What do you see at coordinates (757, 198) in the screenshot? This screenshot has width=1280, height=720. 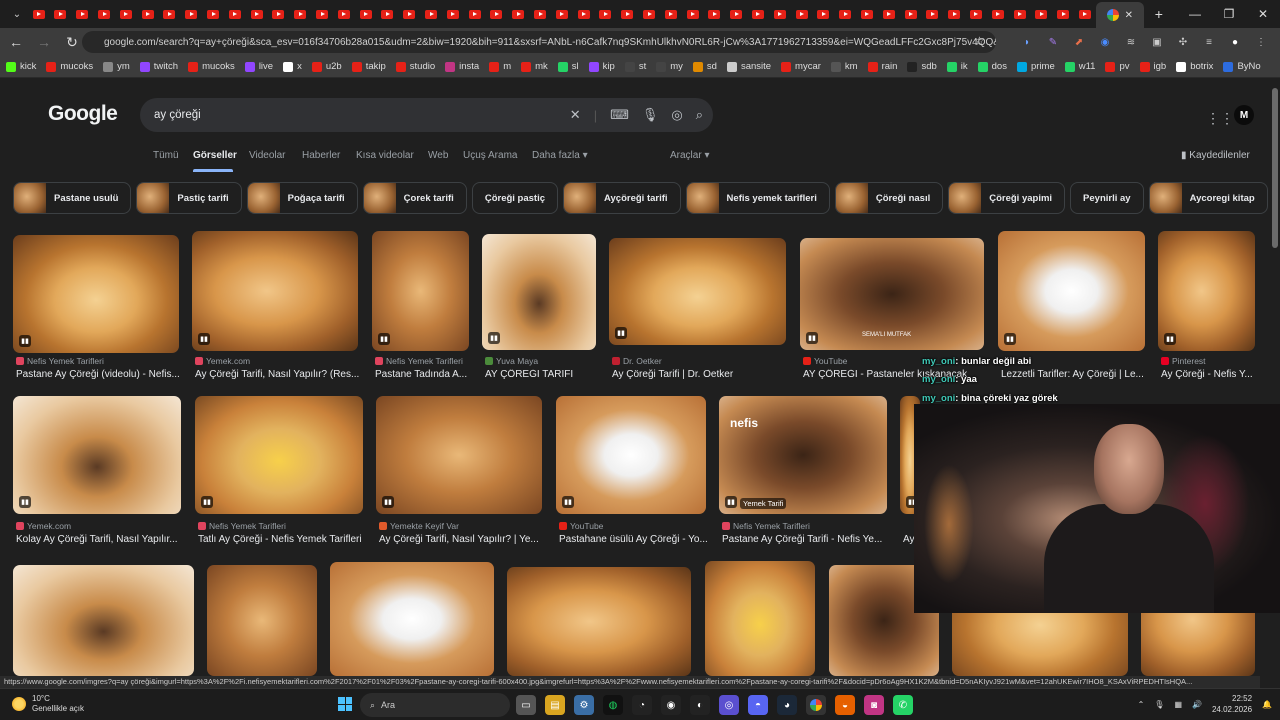 I see `related-search-chip: Nefis yemek tarifleri` at bounding box center [757, 198].